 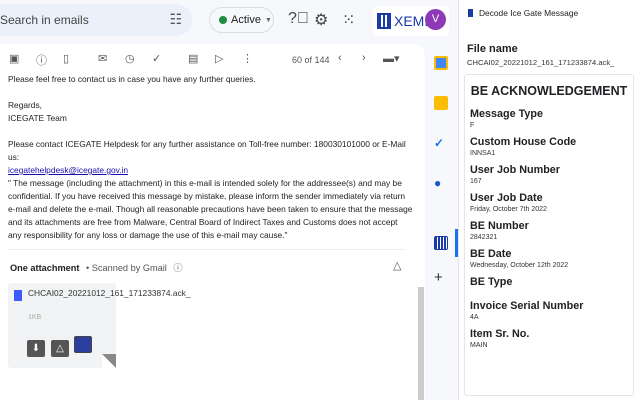 What do you see at coordinates (491, 282) in the screenshot?
I see `field-label: BE Type` at bounding box center [491, 282].